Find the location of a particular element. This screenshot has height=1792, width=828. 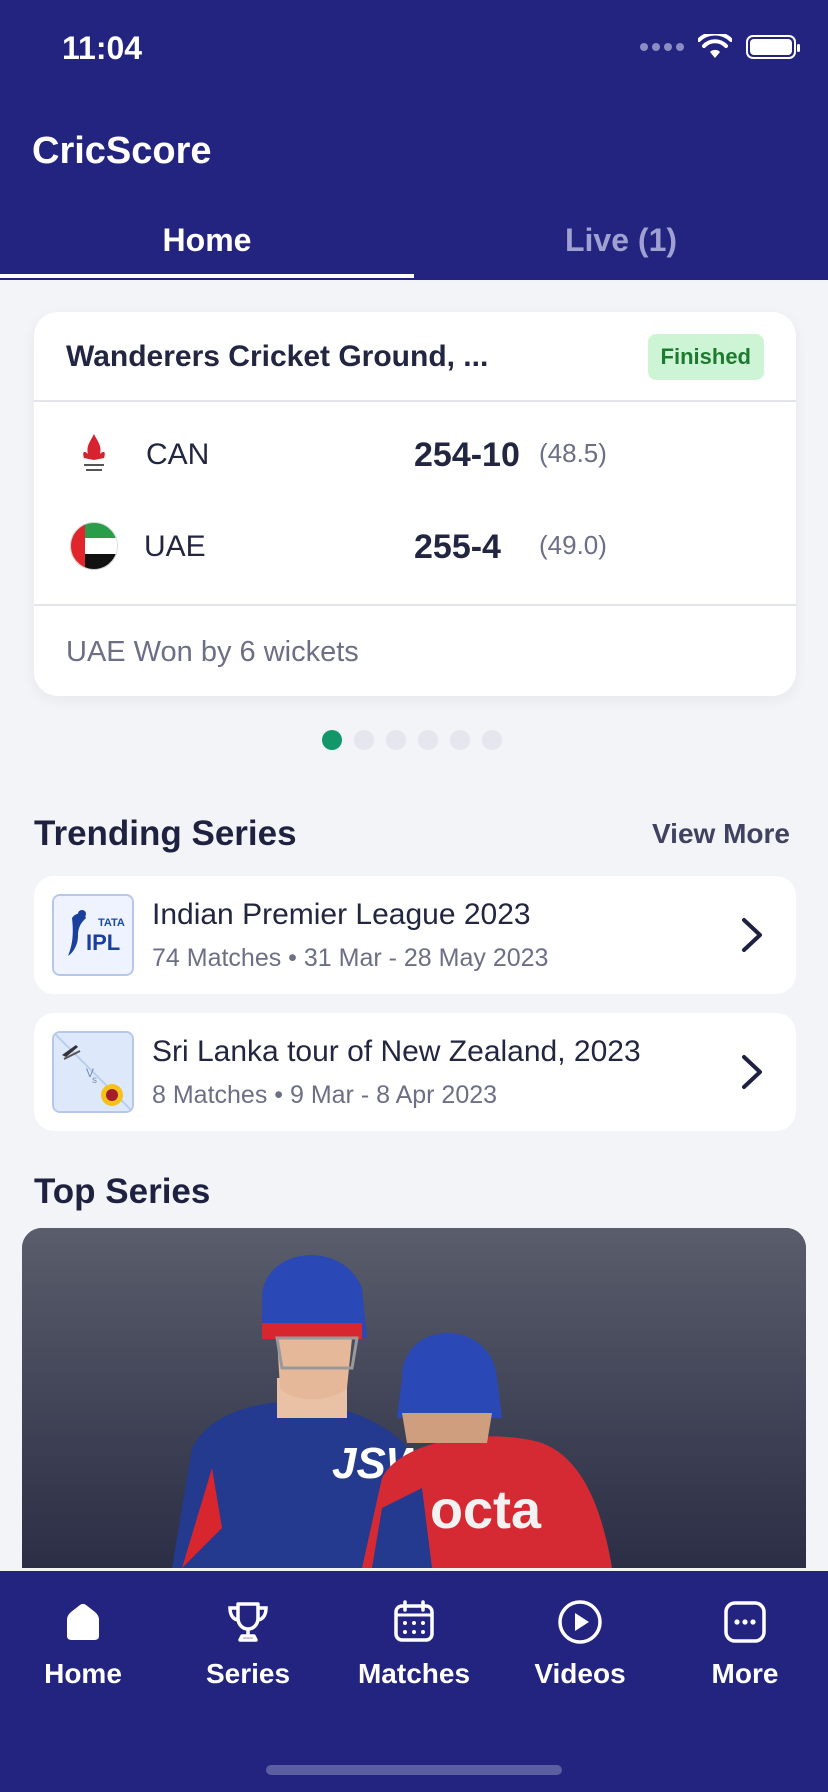

status-time: 11:04 is located at coordinates (102, 48).